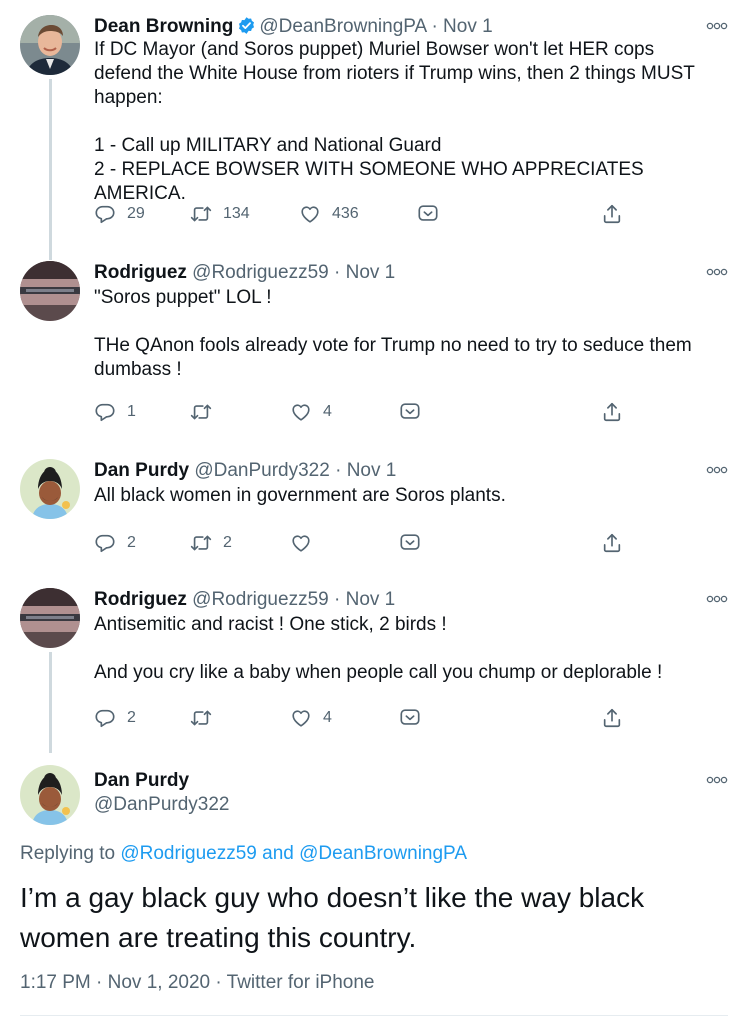 The height and width of the screenshot is (1024, 748). Describe the element at coordinates (163, 26) in the screenshot. I see `author-name: Dean Browning` at that location.